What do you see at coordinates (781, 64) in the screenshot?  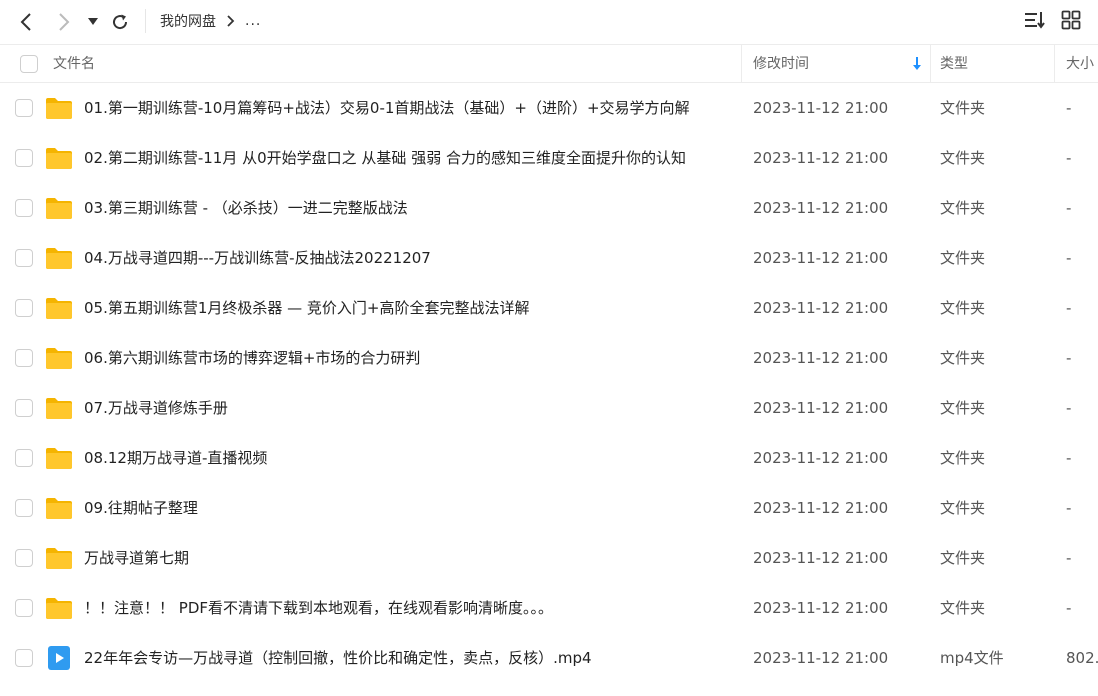 I see `column-header-modified: 修改时间` at bounding box center [781, 64].